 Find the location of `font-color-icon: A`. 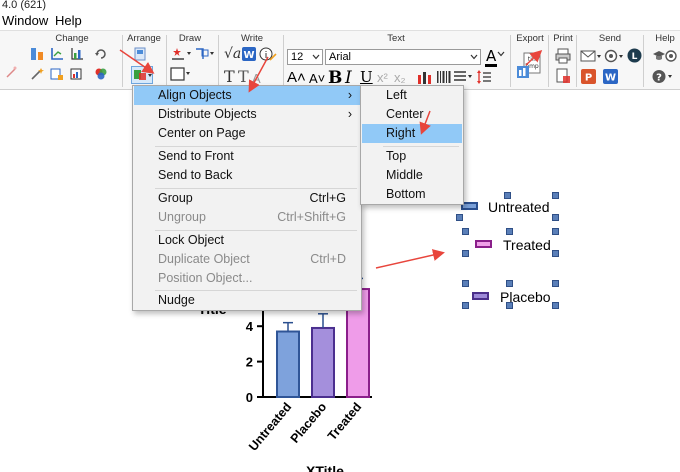

font-color-icon: A is located at coordinates (491, 56).